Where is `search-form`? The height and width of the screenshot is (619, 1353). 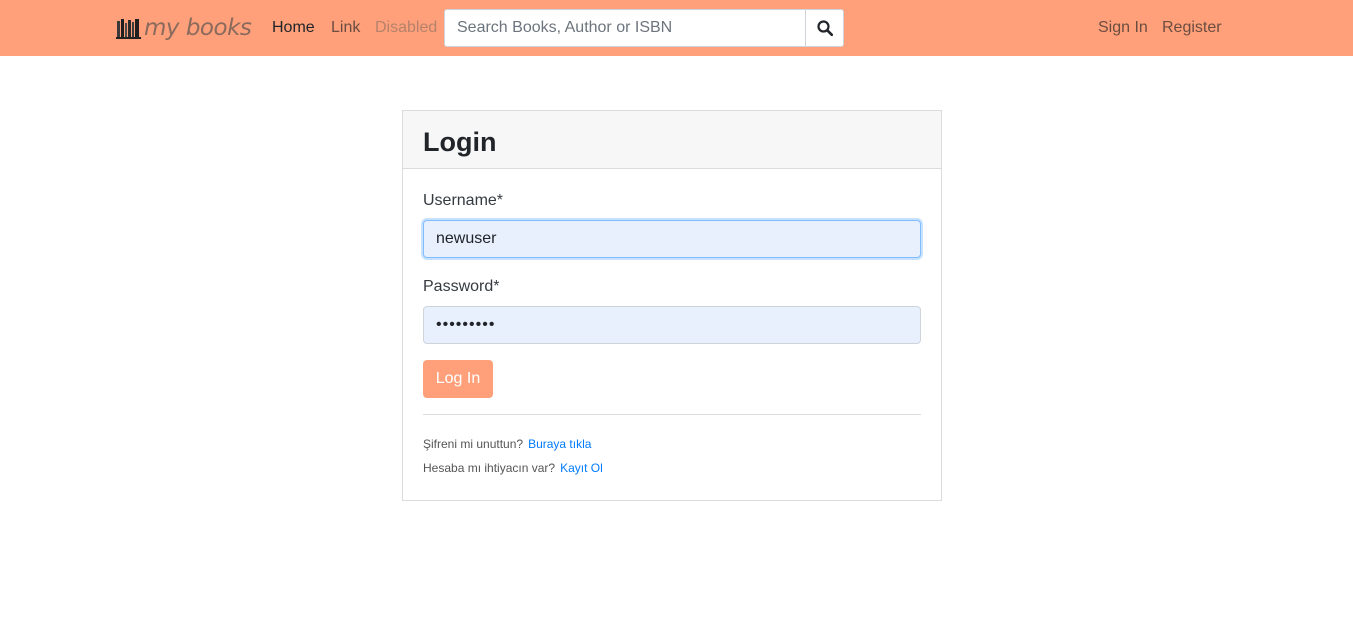
search-form is located at coordinates (644, 28).